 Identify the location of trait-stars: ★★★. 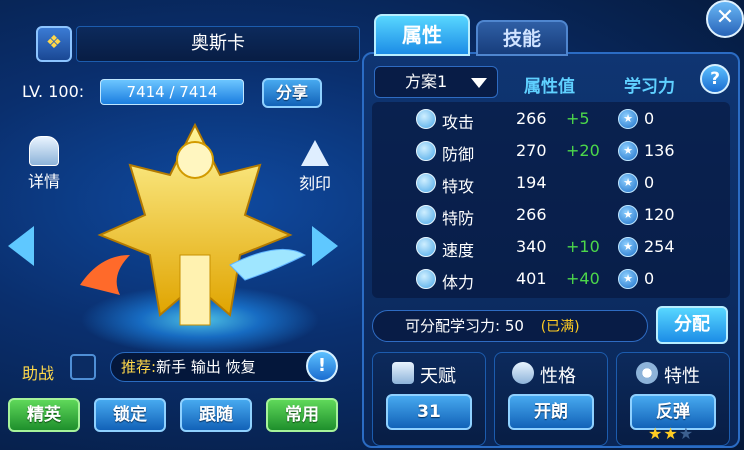
(671, 433).